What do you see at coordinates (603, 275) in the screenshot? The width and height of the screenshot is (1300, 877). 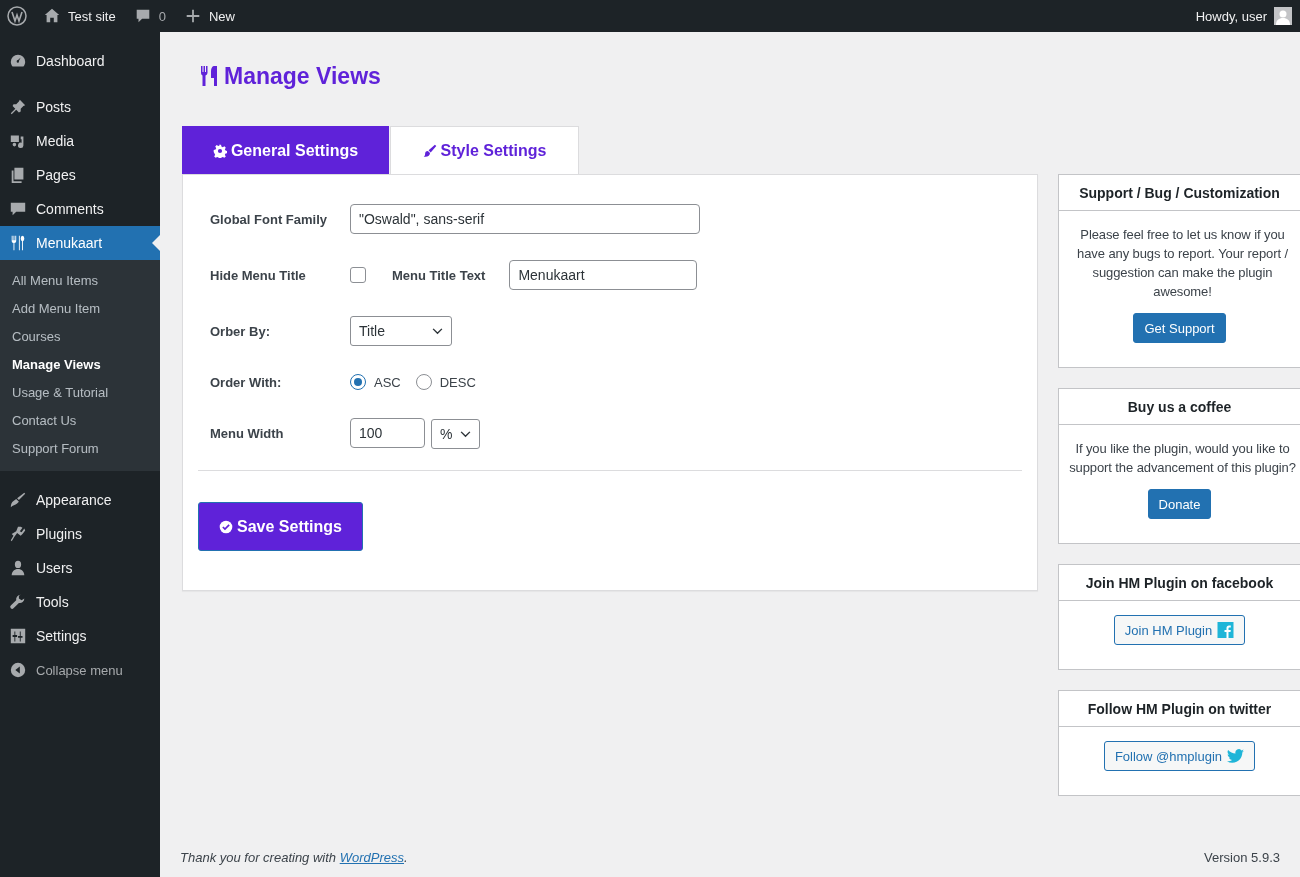 I see `menu-title-field: Menukaart` at bounding box center [603, 275].